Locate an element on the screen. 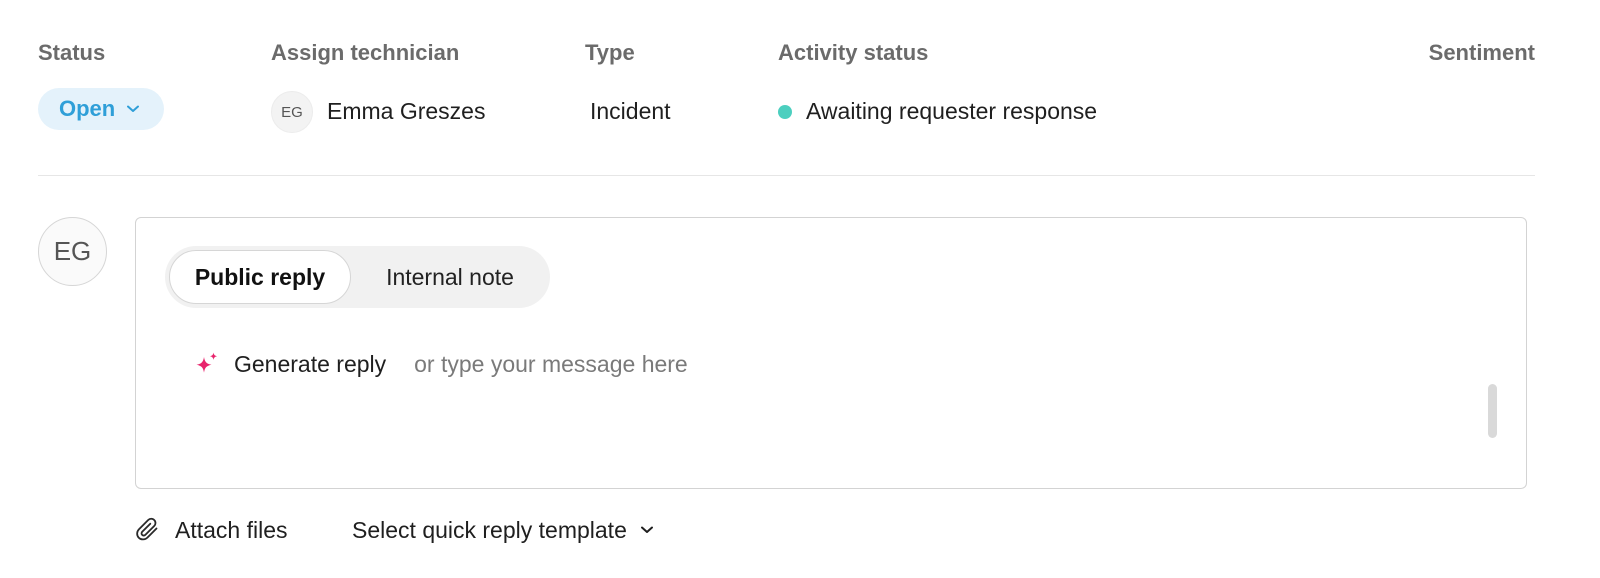  tab-internal-note: Internal note is located at coordinates (450, 277).